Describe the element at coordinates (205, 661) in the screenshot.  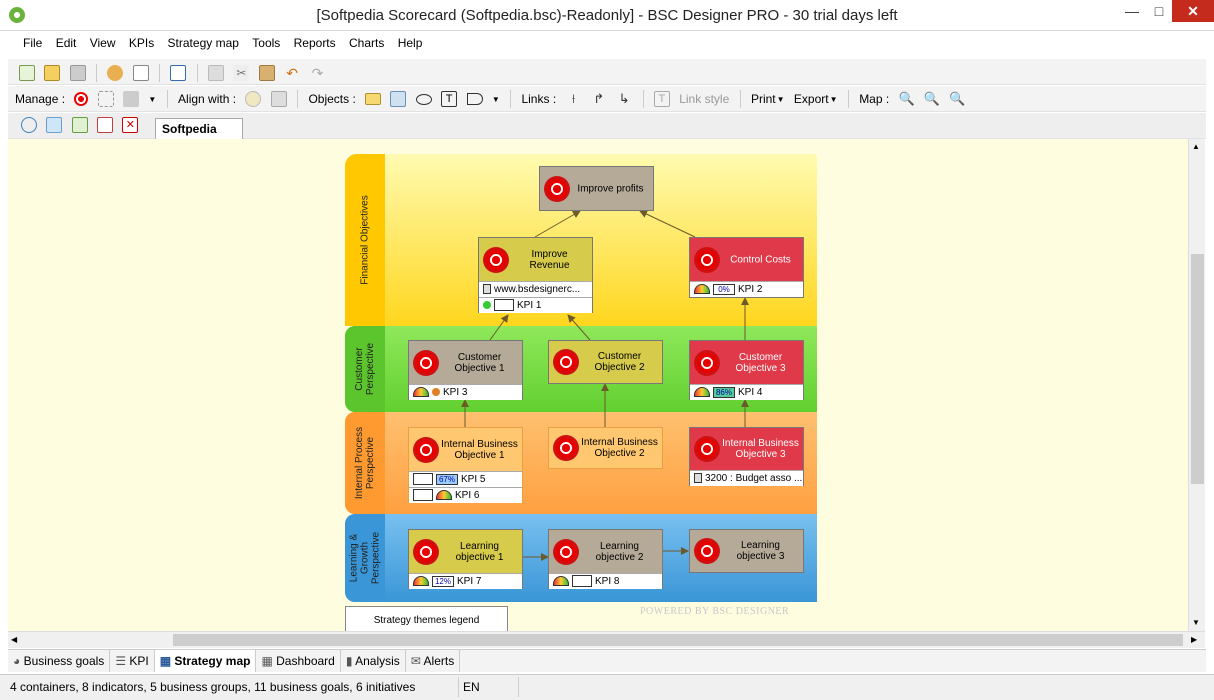
I see `tab-strategy-map: ▦ Strategy map` at that location.